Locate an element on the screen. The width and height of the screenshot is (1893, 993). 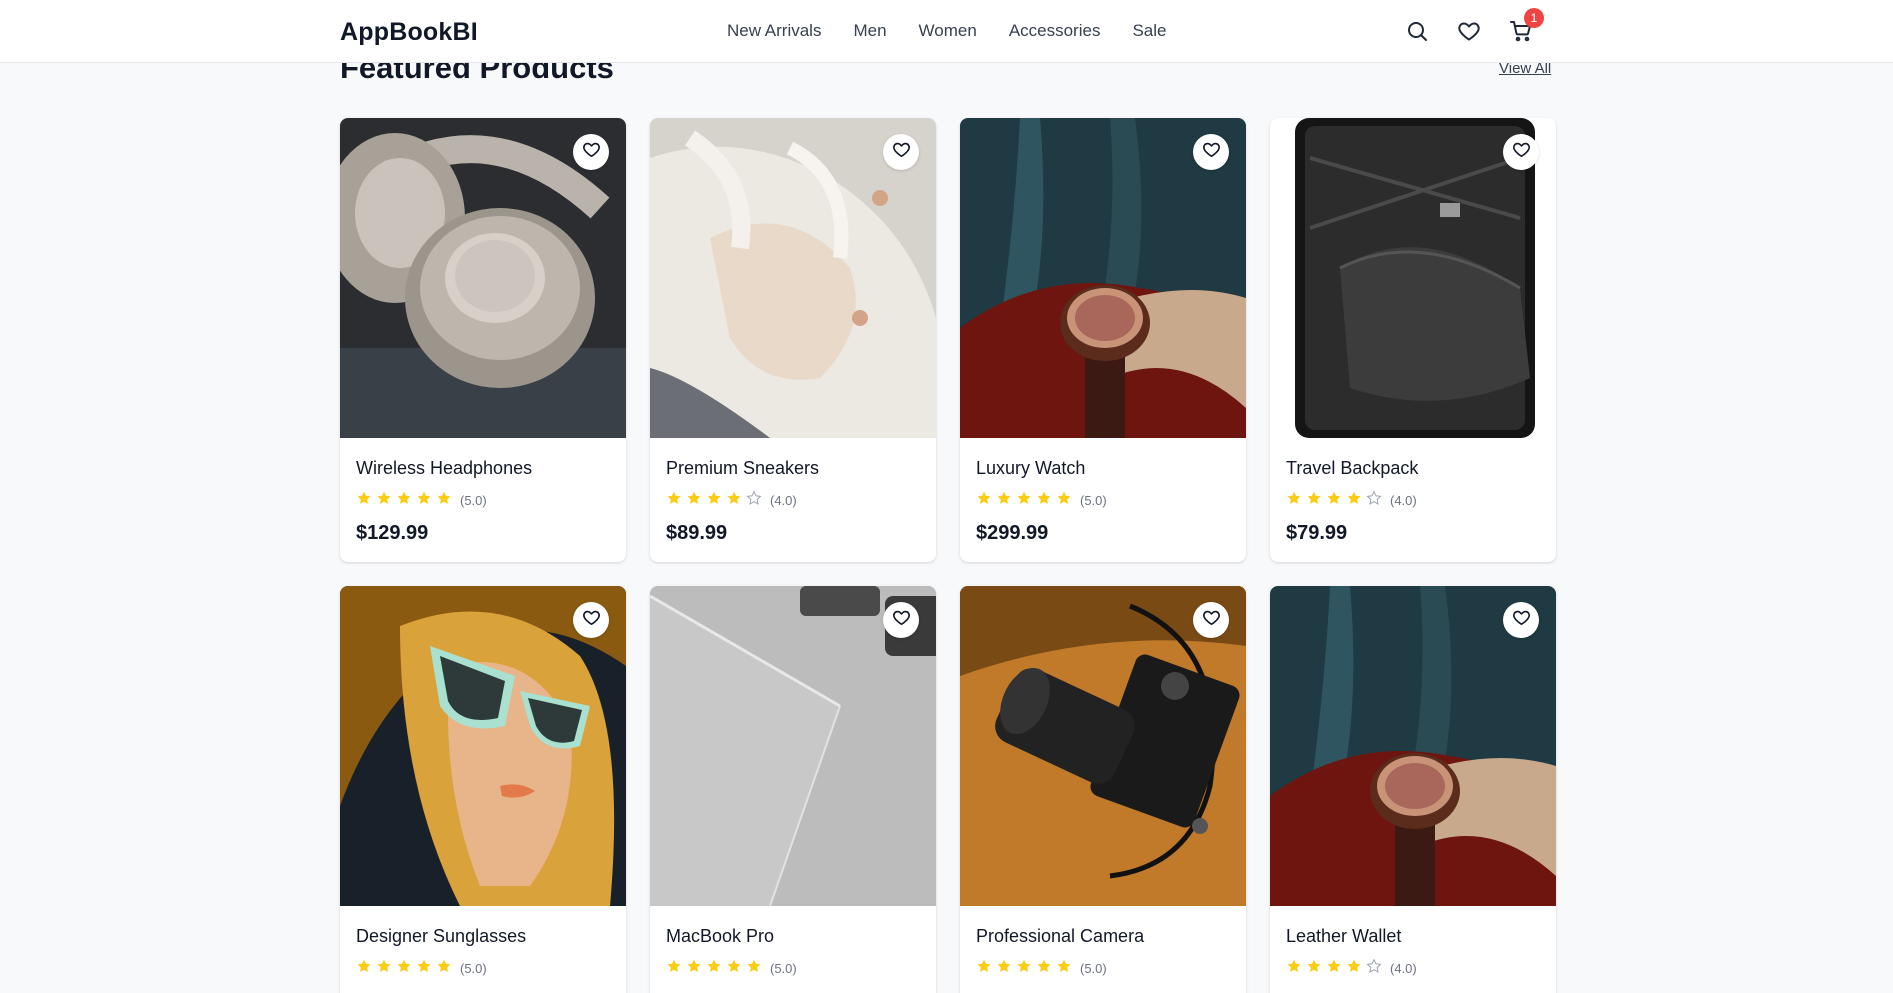
nav-women: Women is located at coordinates (948, 31).